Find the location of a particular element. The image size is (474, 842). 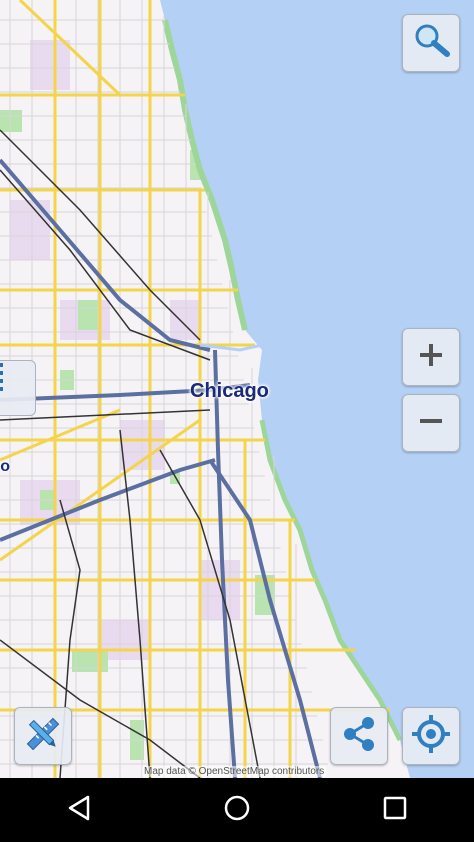

share-icon is located at coordinates (359, 736).